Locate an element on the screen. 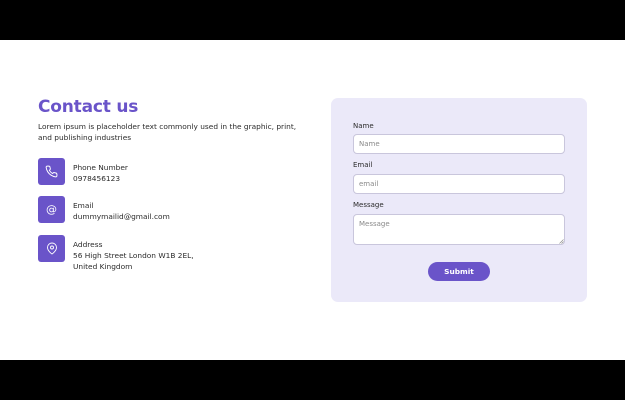 The image size is (625, 400). location-pin-icon is located at coordinates (51, 248).